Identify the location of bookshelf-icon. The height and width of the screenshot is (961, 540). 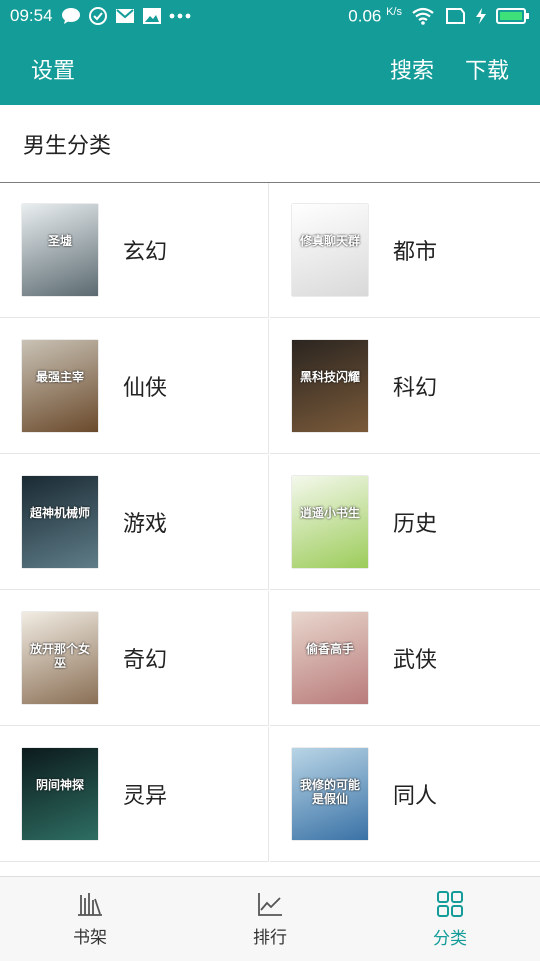
(90, 904).